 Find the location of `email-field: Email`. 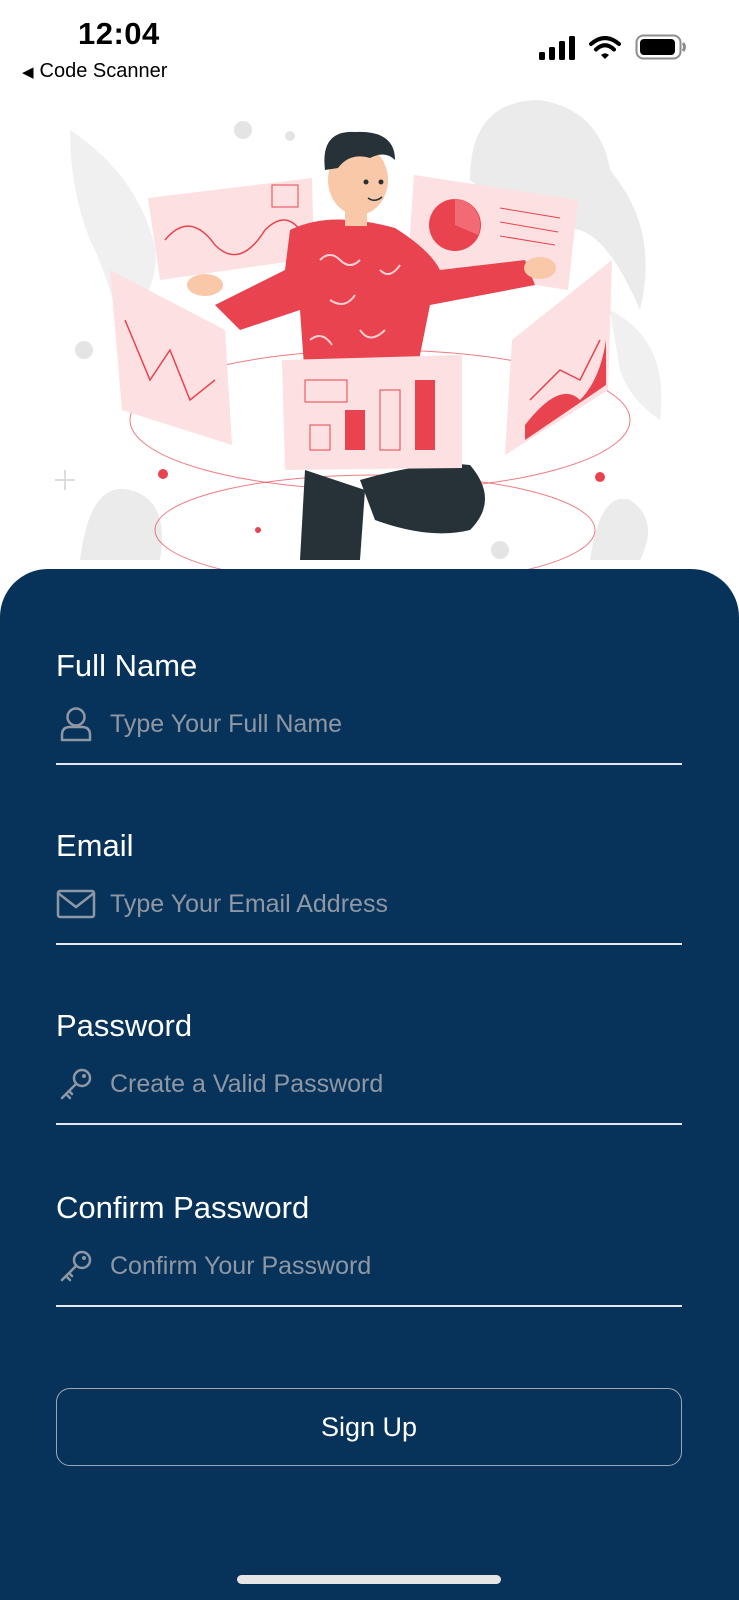

email-field: Email is located at coordinates (369, 888).